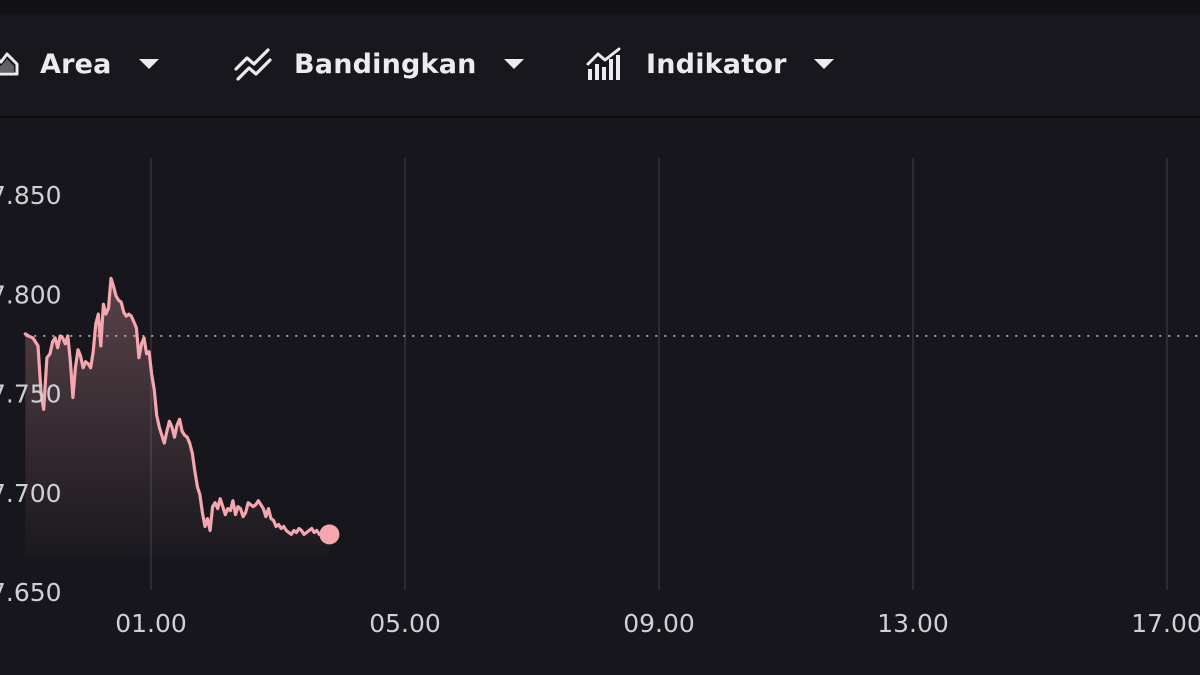 The image size is (1200, 675). I want to click on compare-label: Bandingkan, so click(385, 64).